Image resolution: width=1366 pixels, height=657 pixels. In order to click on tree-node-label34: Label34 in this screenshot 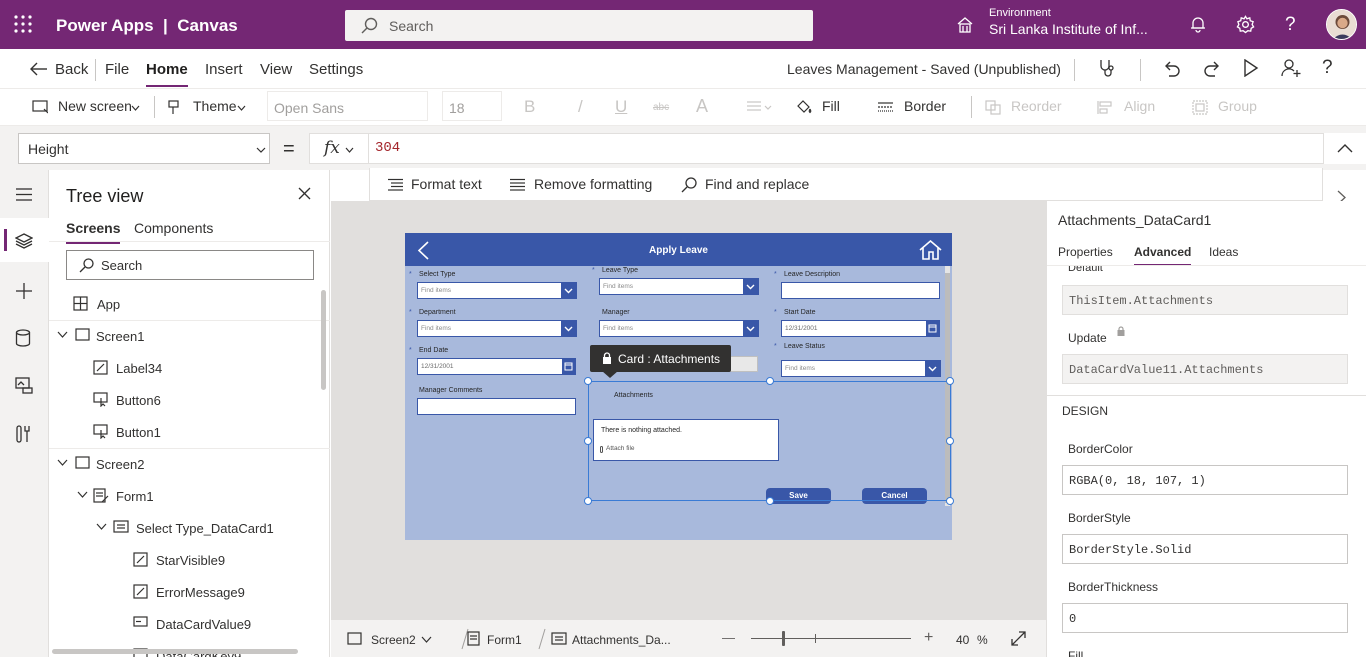, I will do `click(184, 368)`.